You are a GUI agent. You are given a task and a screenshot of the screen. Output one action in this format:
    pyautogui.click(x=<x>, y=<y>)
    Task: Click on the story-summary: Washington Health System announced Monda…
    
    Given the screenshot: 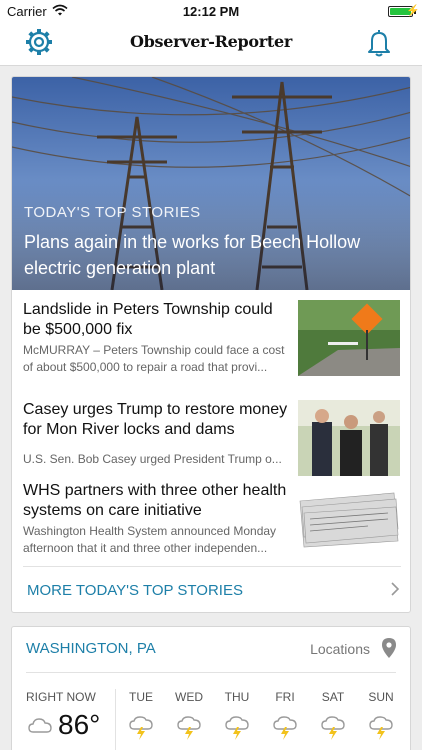 What is the action you would take?
    pyautogui.click(x=150, y=539)
    